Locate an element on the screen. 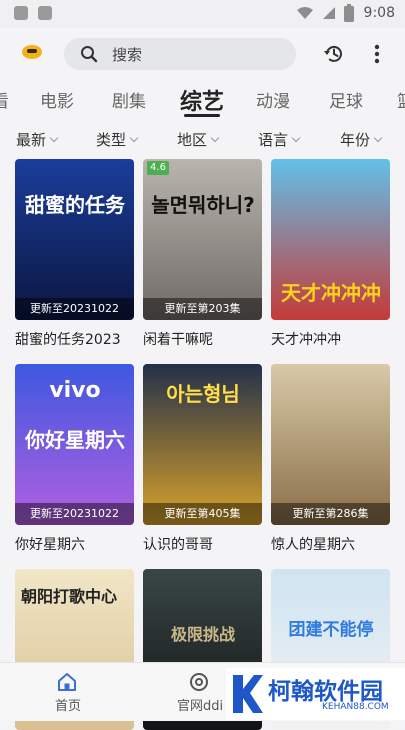 The image size is (405, 730). filter-sort: 最新 is located at coordinates (37, 139).